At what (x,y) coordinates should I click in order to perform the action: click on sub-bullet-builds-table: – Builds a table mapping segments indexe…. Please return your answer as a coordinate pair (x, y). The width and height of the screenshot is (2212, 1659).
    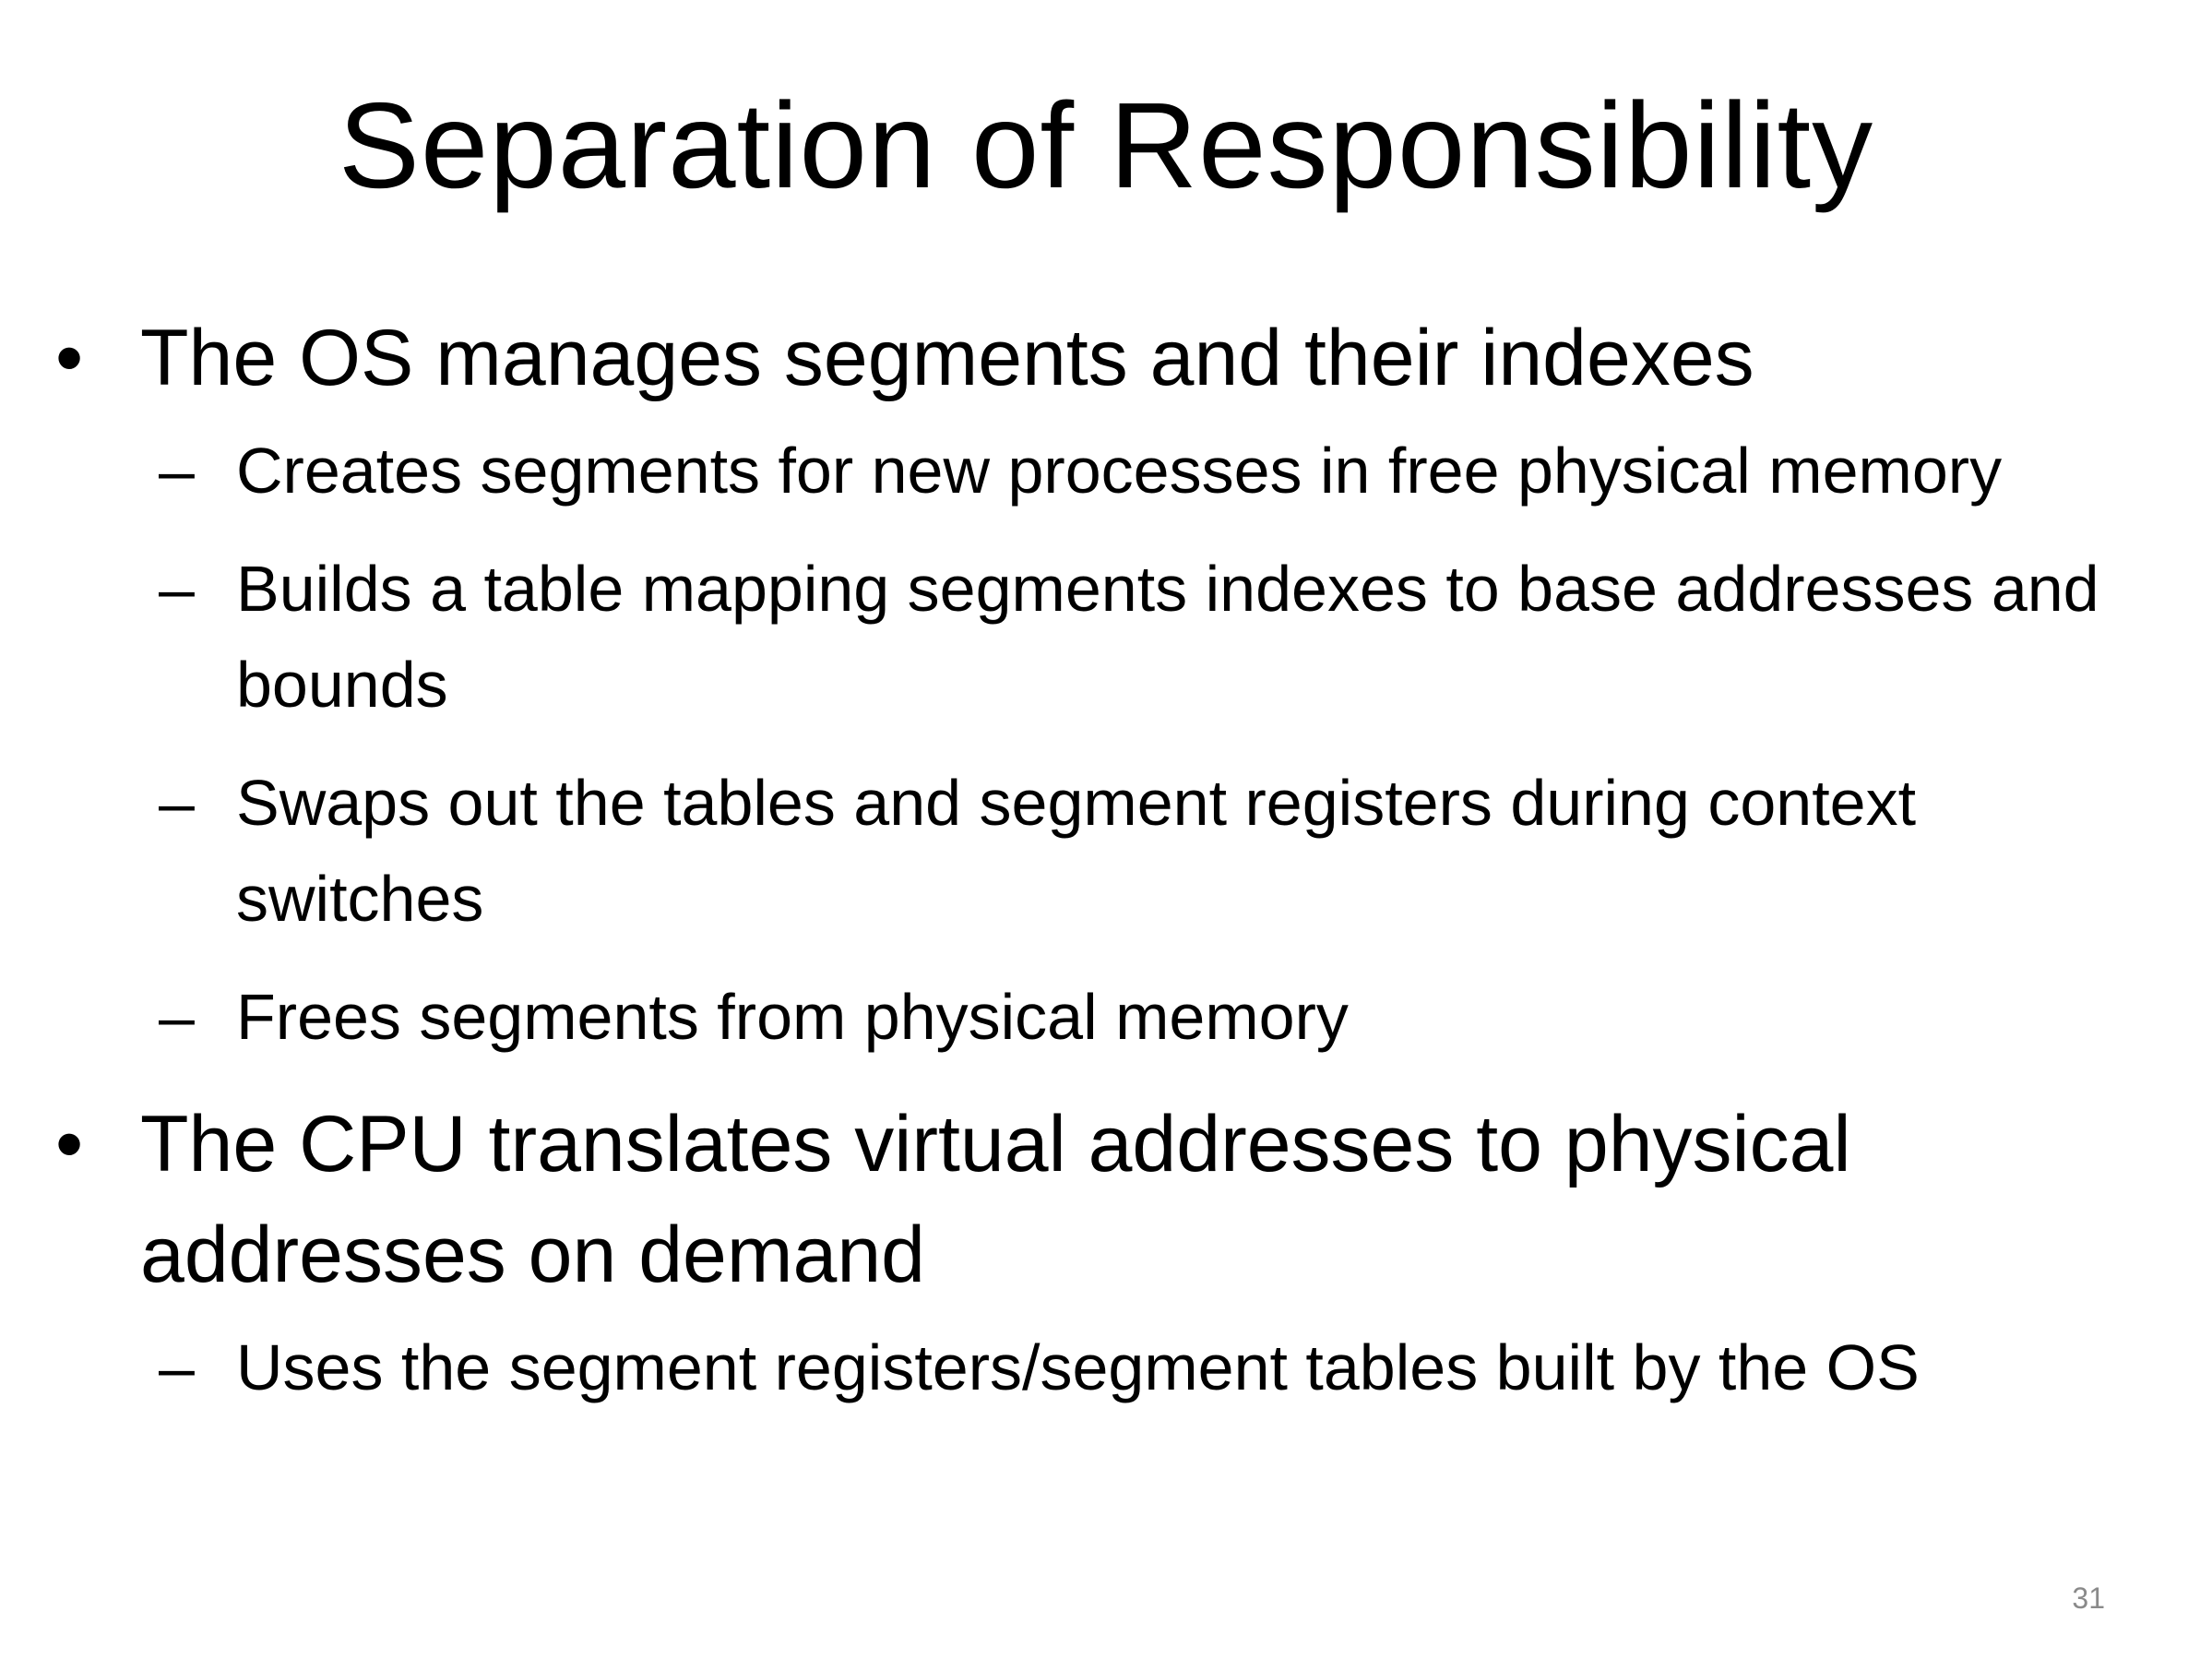
    Looking at the image, I should click on (1111, 637).